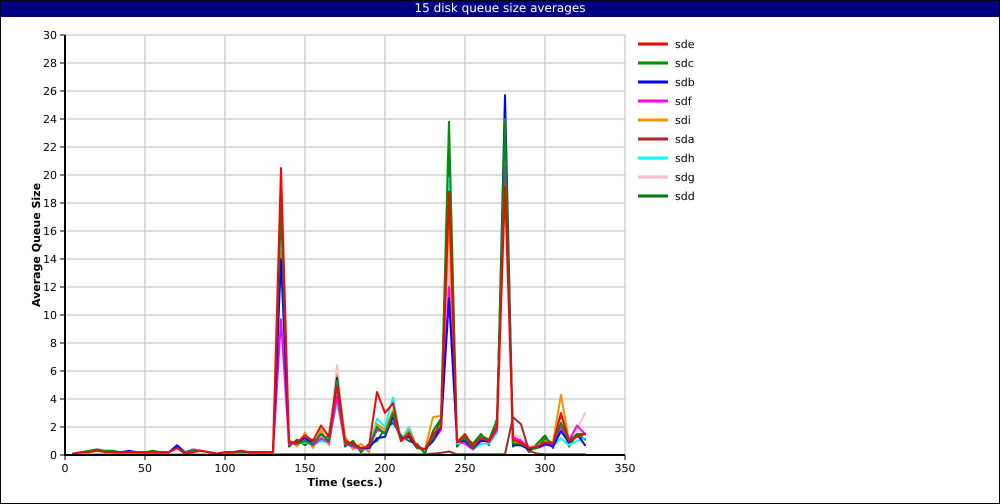  I want to click on tick-label: 50, so click(145, 468).